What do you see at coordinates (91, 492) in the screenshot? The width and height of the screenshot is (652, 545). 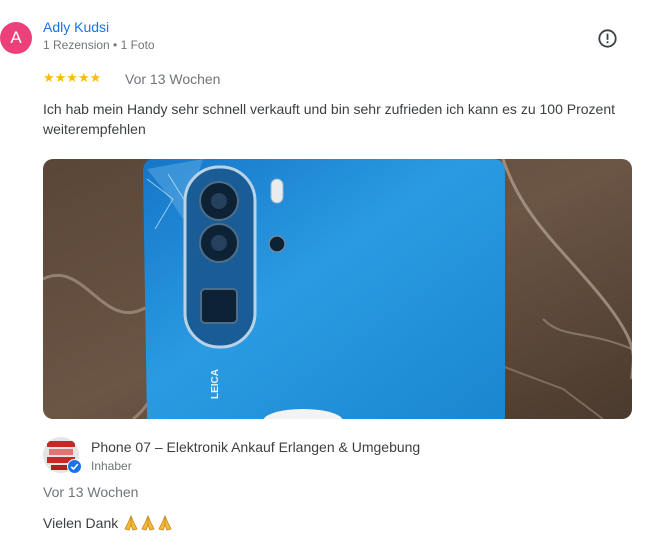 I see `reply-date: Vor 13 Wochen` at bounding box center [91, 492].